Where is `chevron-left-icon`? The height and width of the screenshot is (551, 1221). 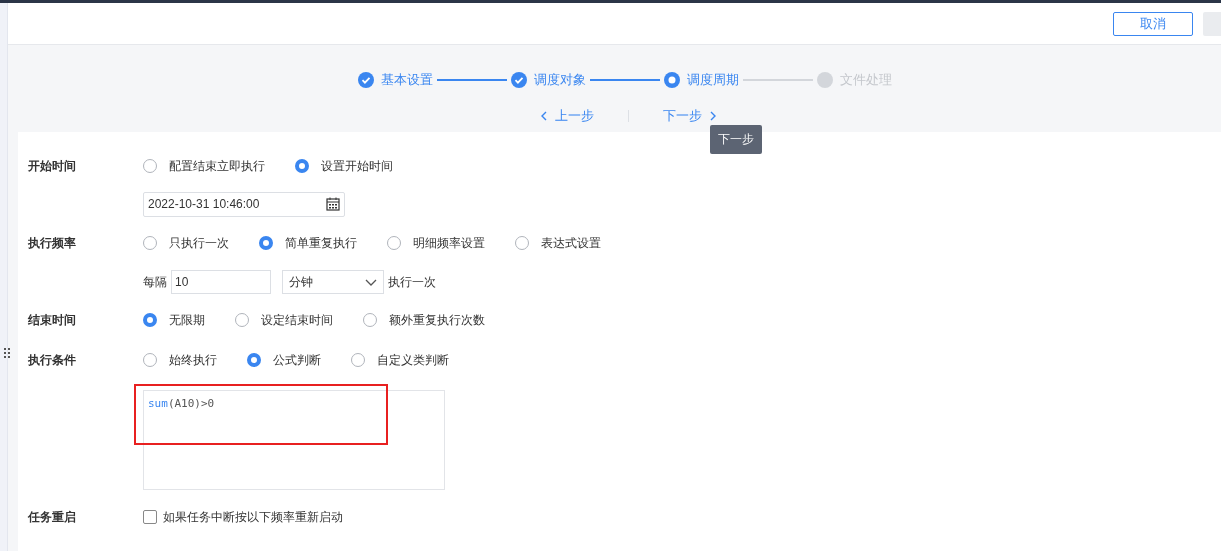
chevron-left-icon is located at coordinates (544, 116).